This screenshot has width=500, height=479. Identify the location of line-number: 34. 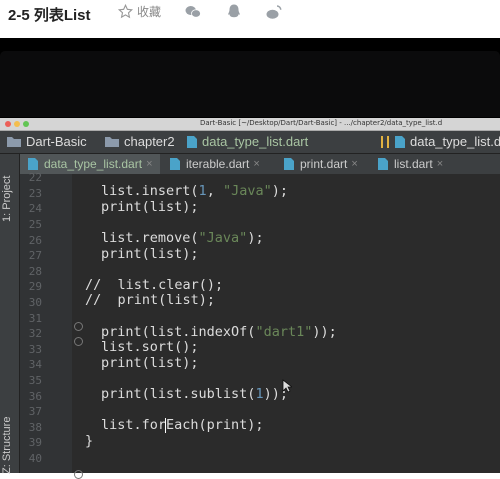
(35, 364).